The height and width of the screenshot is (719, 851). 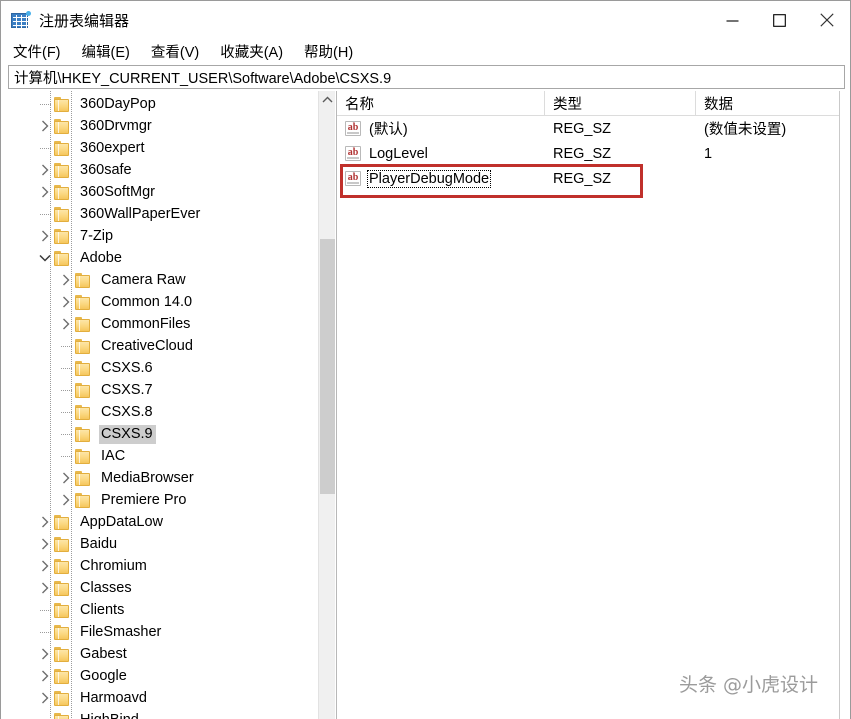 What do you see at coordinates (144, 499) in the screenshot?
I see `tree-item-label: Premiere Pro` at bounding box center [144, 499].